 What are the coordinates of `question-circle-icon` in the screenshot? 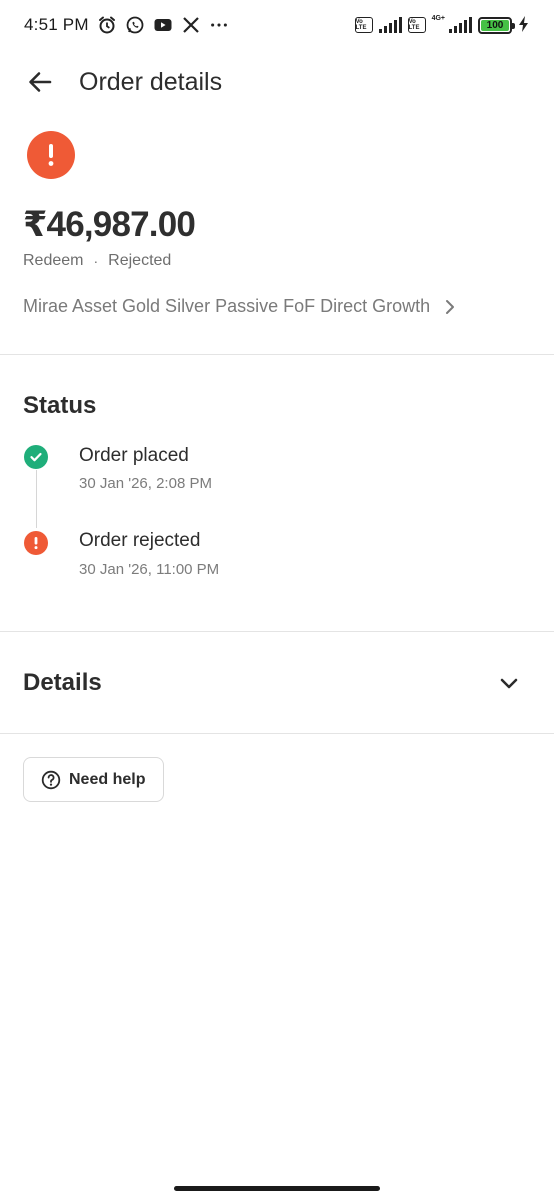 It's located at (51, 779).